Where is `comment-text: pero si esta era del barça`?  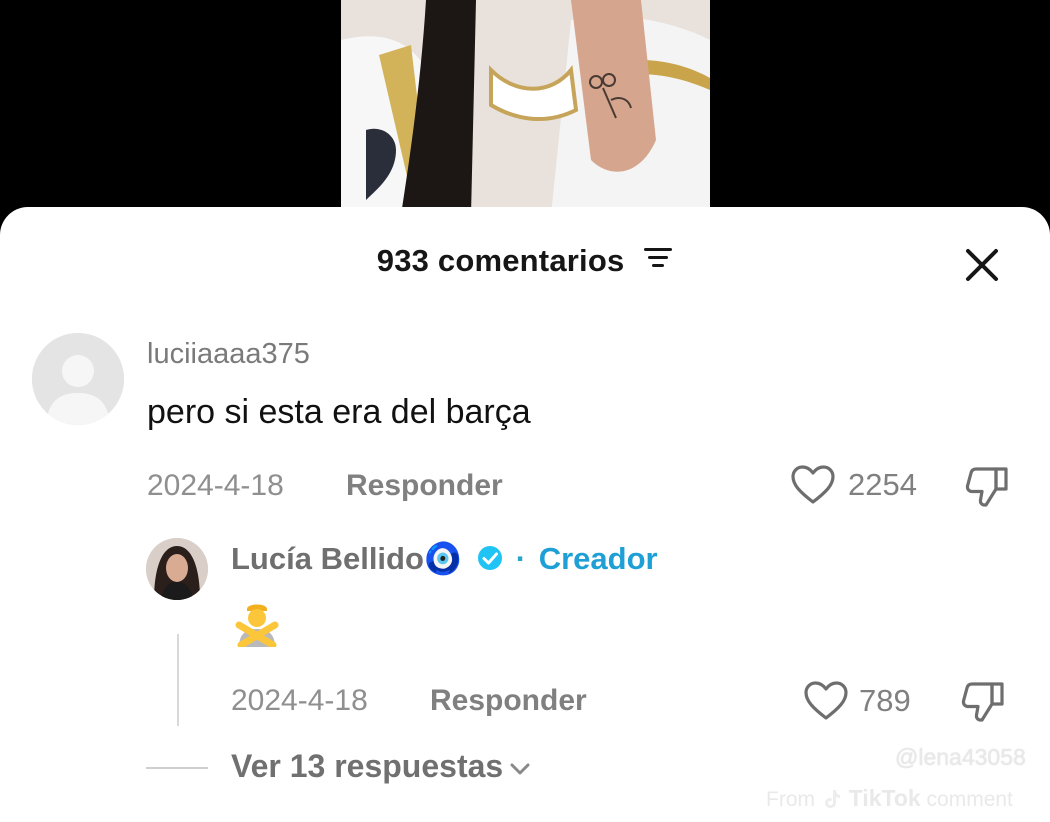 comment-text: pero si esta era del barça is located at coordinates (339, 412).